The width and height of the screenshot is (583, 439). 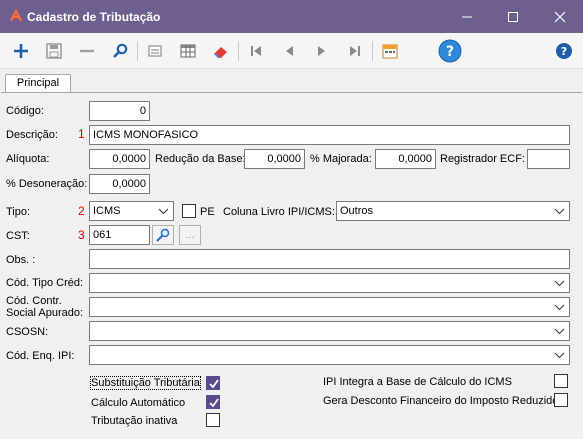 What do you see at coordinates (81, 134) in the screenshot?
I see `descricao-marker: 1` at bounding box center [81, 134].